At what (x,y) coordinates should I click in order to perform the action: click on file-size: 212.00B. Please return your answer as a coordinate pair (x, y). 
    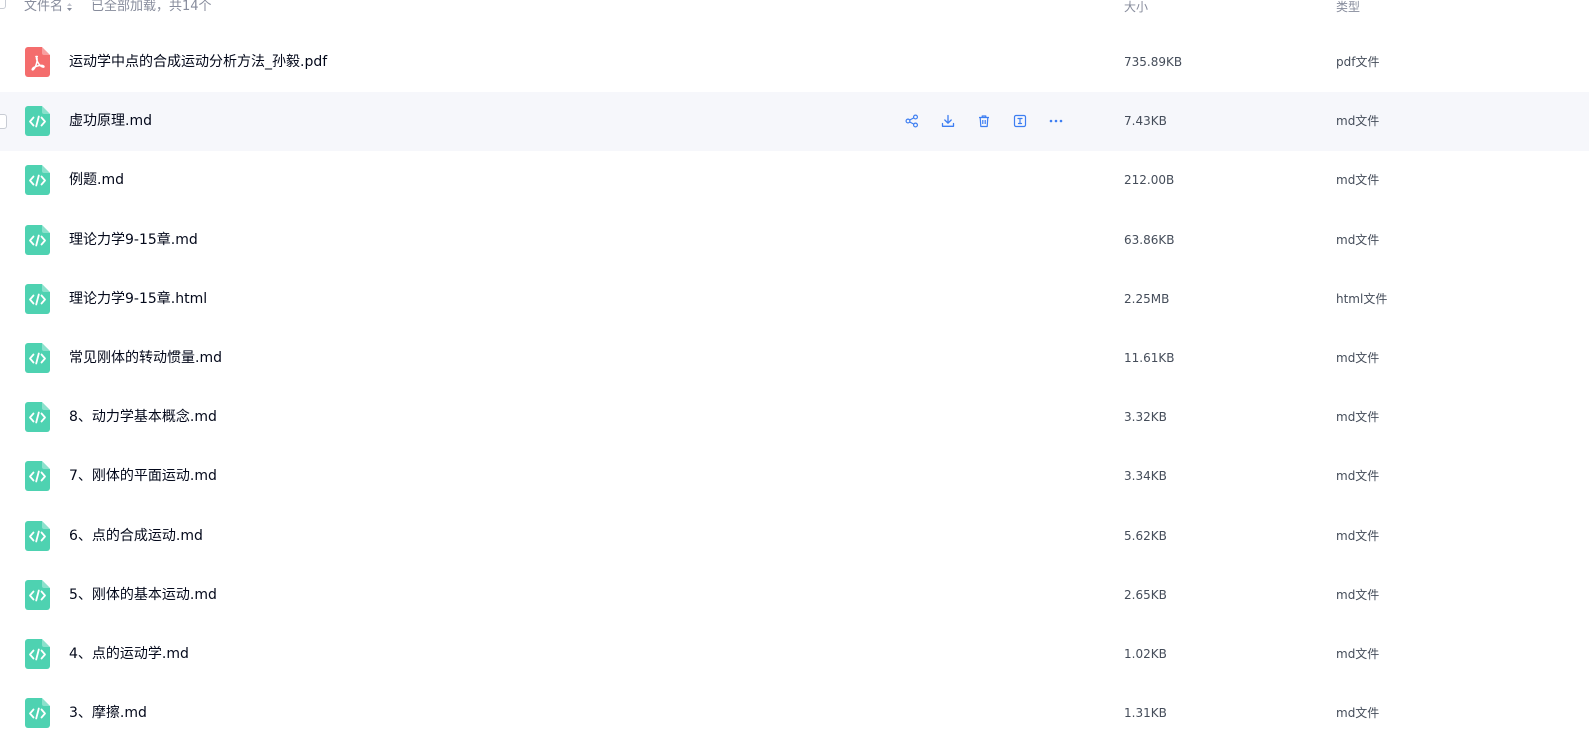
    Looking at the image, I should click on (1149, 180).